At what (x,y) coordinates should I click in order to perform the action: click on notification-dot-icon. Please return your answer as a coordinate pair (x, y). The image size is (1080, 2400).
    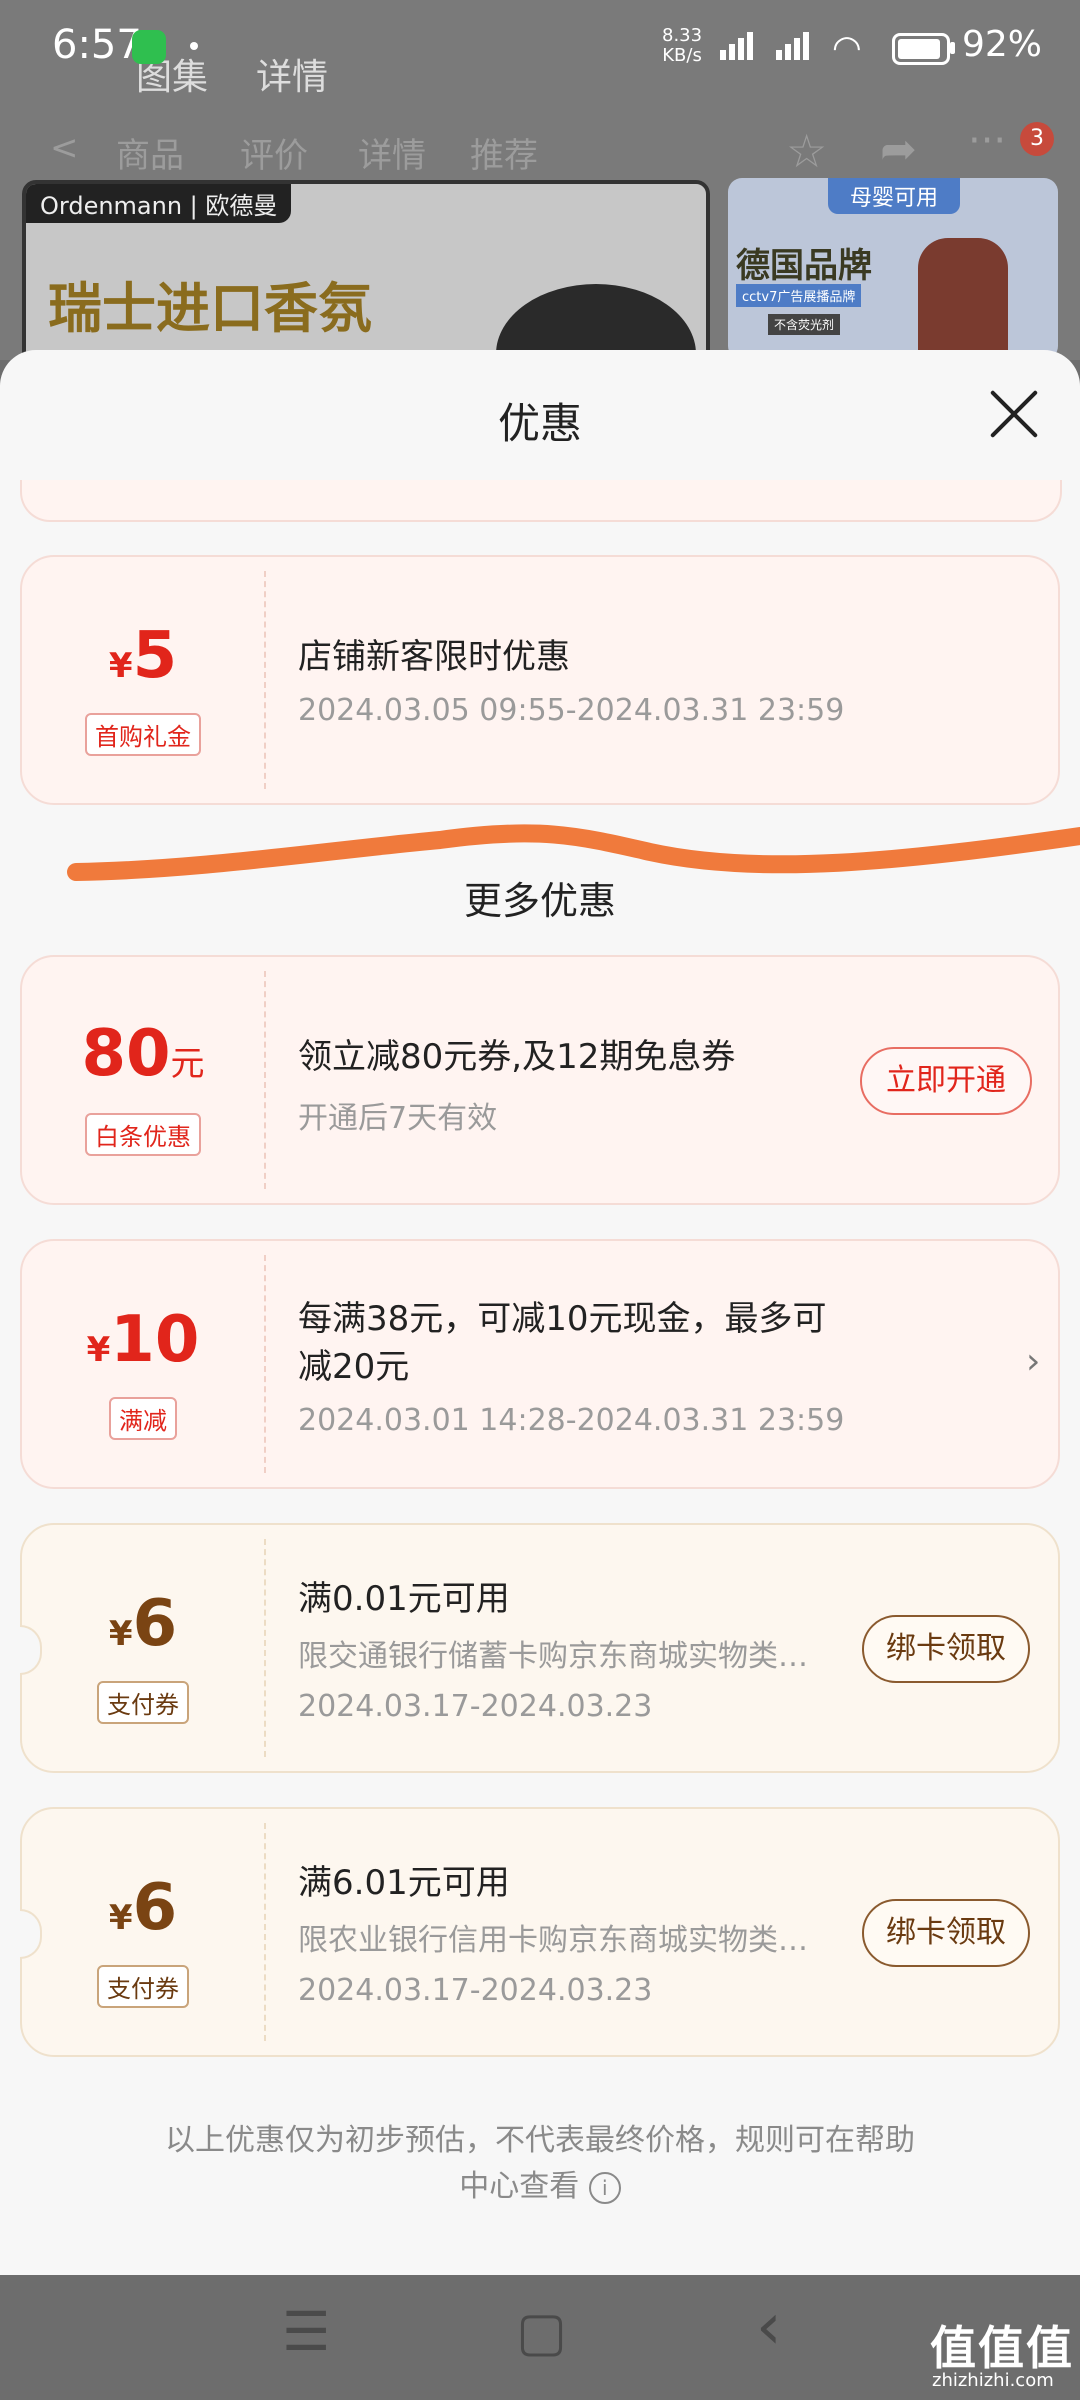
    Looking at the image, I should click on (194, 46).